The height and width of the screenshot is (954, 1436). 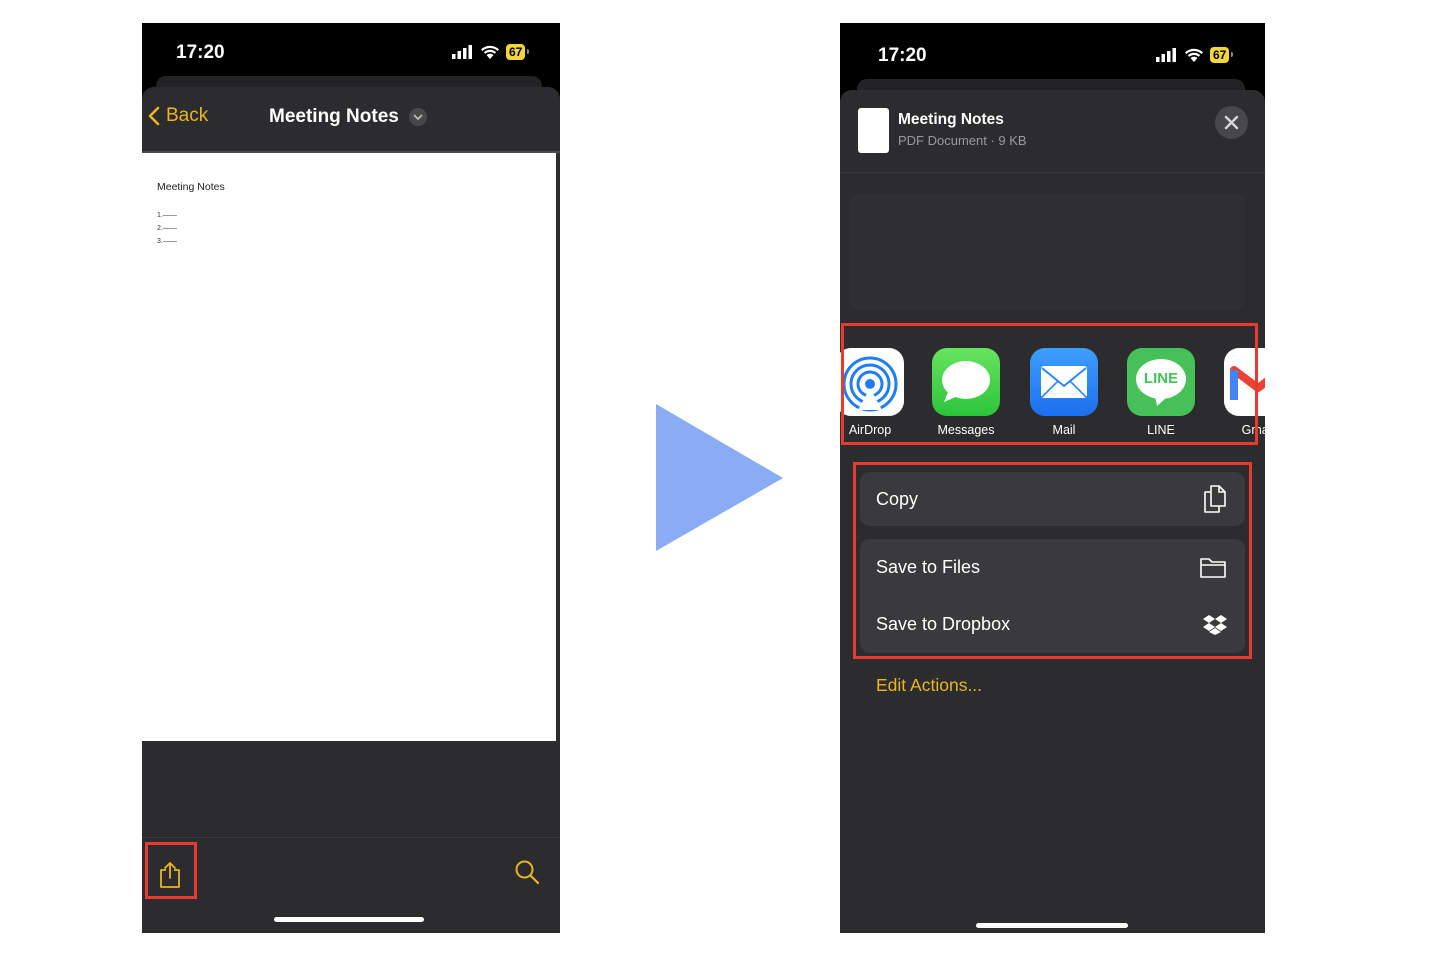 What do you see at coordinates (462, 52) in the screenshot?
I see `signal-icon` at bounding box center [462, 52].